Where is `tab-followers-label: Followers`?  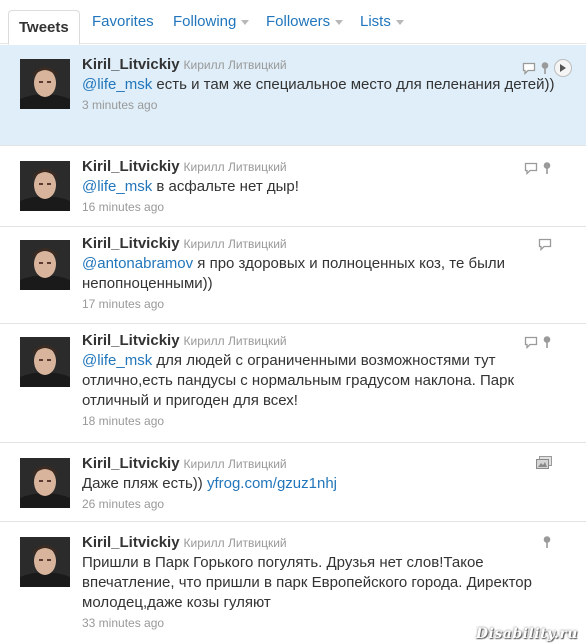
tab-followers-label: Followers is located at coordinates (298, 21).